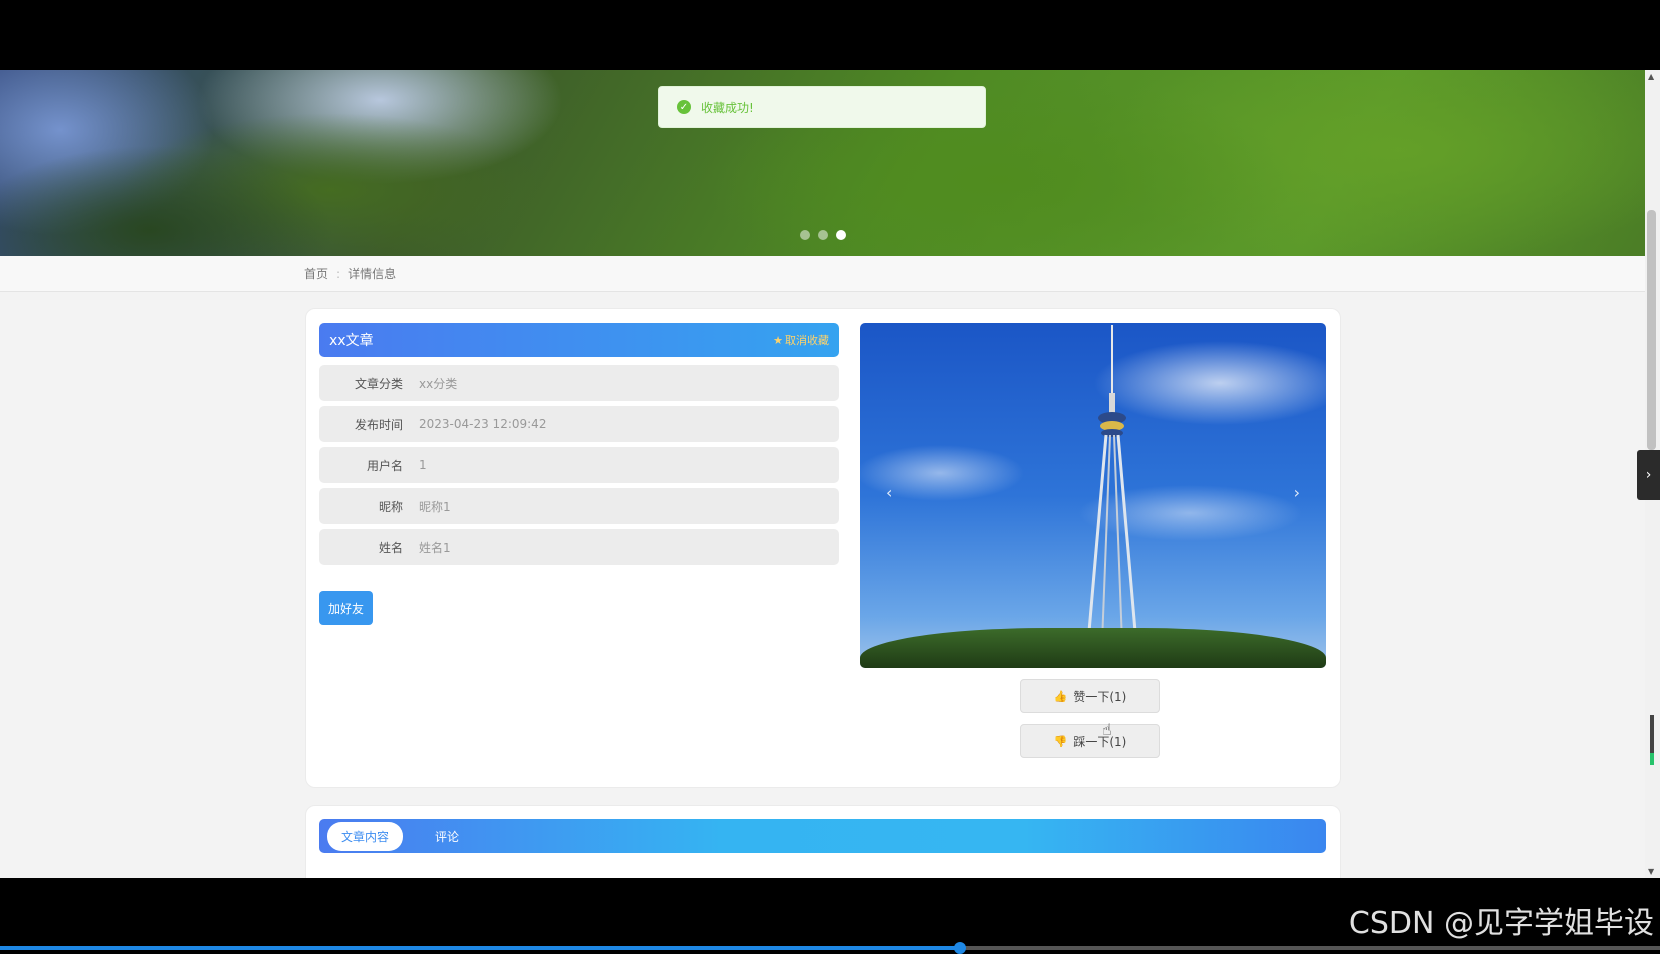 This screenshot has height=954, width=1660. What do you see at coordinates (1112, 496) in the screenshot?
I see `tower-image` at bounding box center [1112, 496].